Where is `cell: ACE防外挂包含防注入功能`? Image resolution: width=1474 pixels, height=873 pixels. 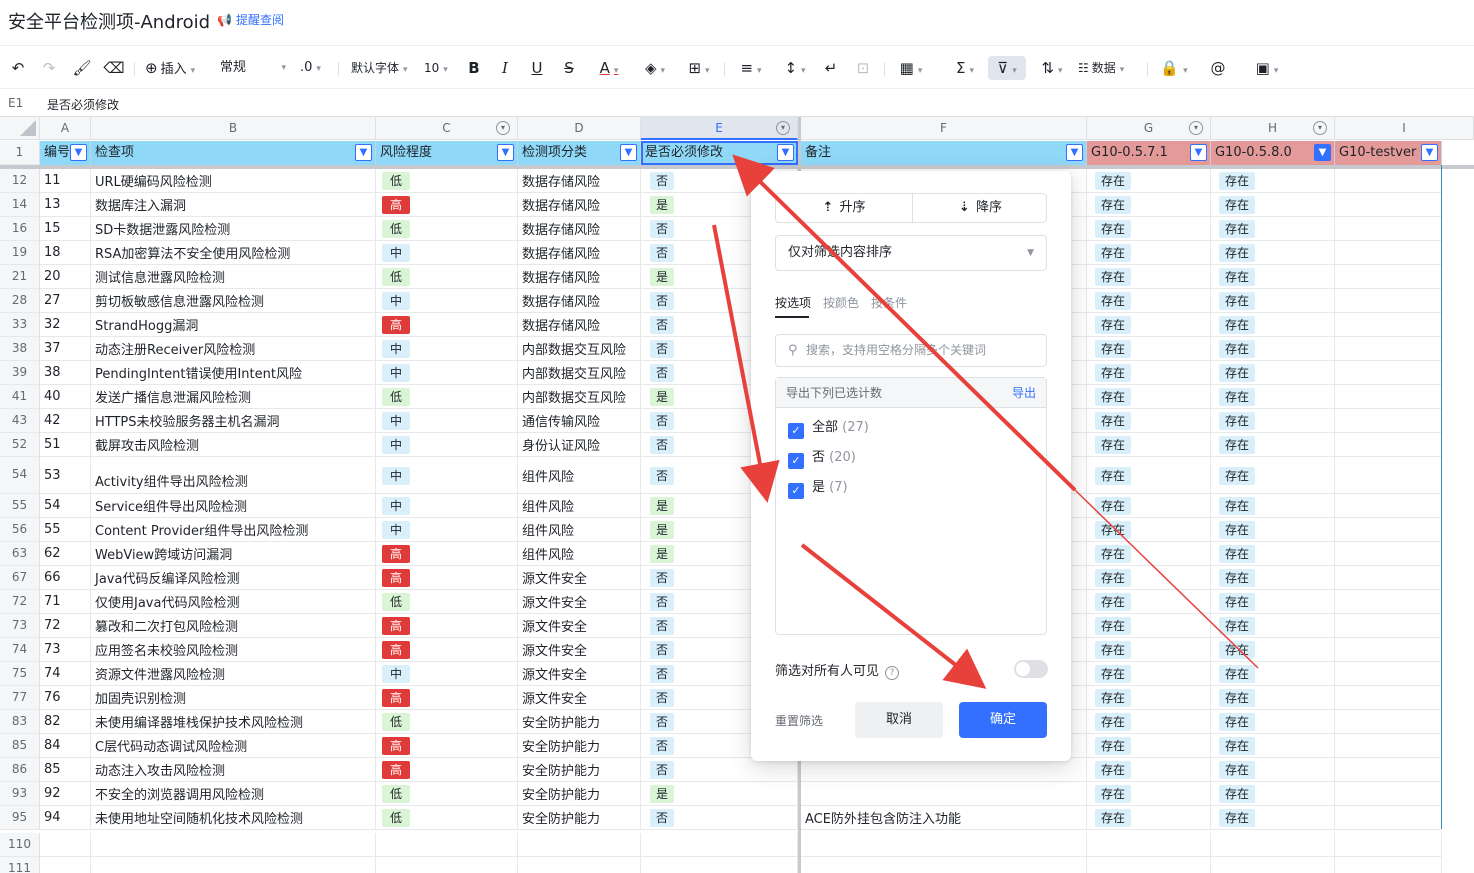
cell: ACE防外挂包含防注入功能 is located at coordinates (944, 818).